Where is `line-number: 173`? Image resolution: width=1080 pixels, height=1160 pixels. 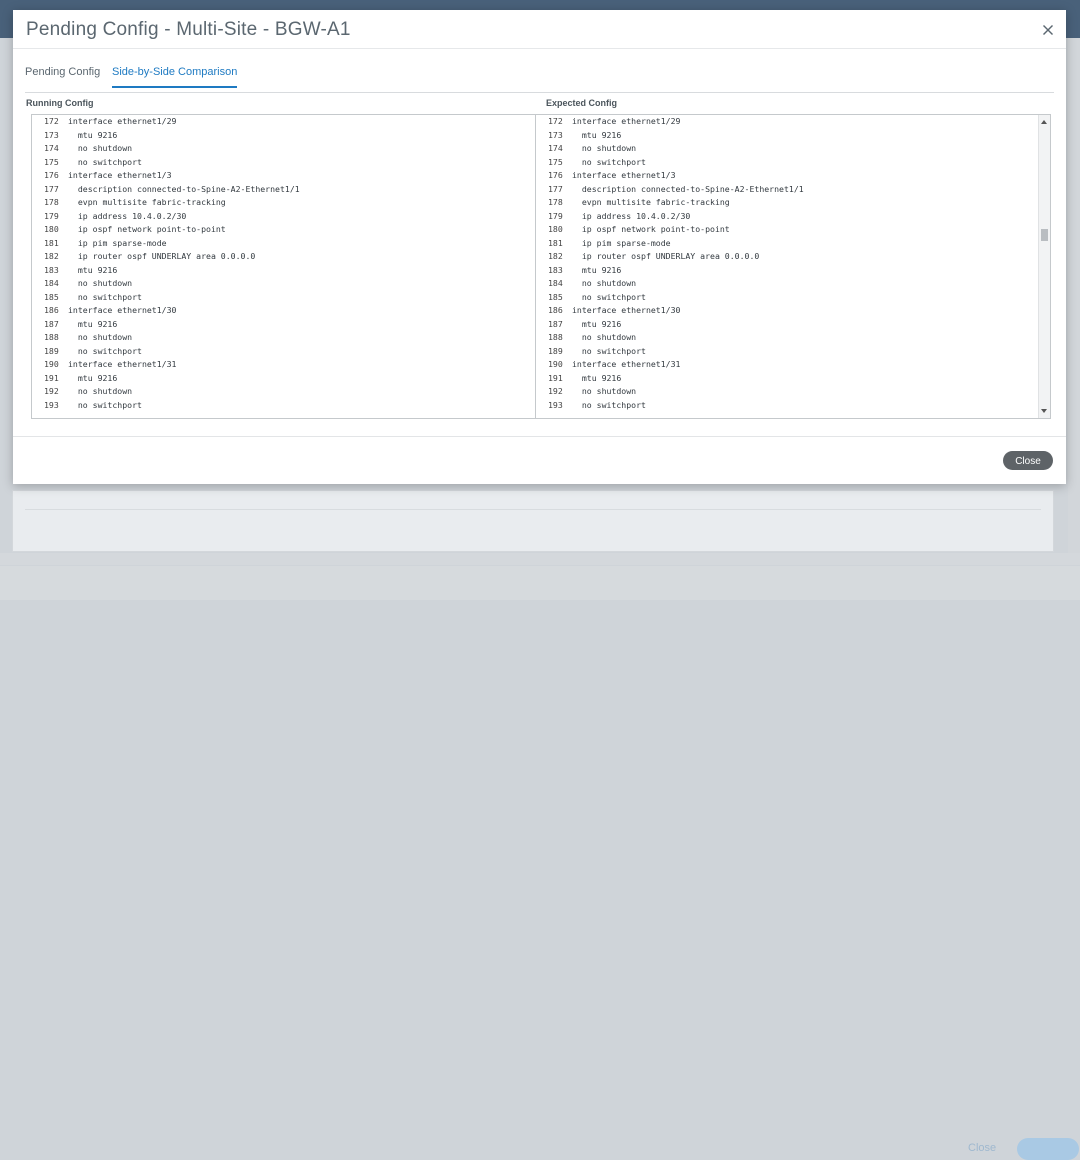 line-number: 173 is located at coordinates (51, 134).